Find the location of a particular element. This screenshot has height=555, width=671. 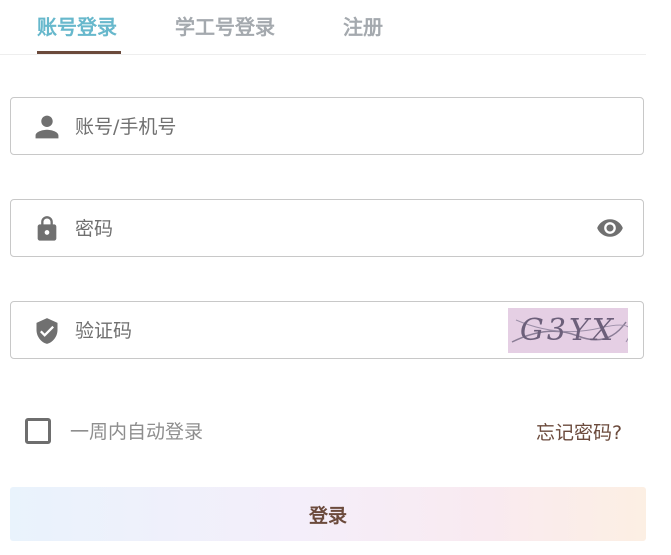

login-tabs: 账号登录 学工号登录 注册 is located at coordinates (323, 27).